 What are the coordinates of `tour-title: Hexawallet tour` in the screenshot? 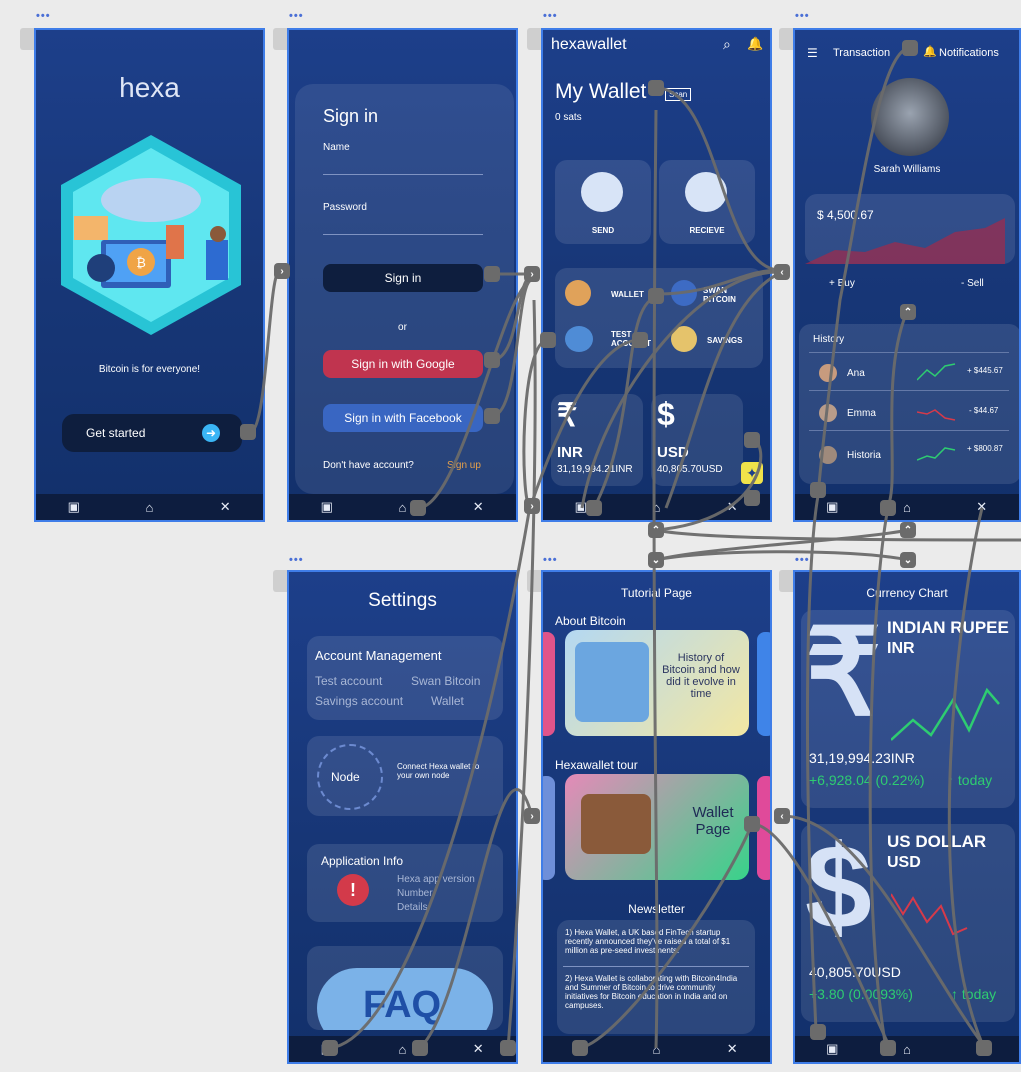 It's located at (596, 765).